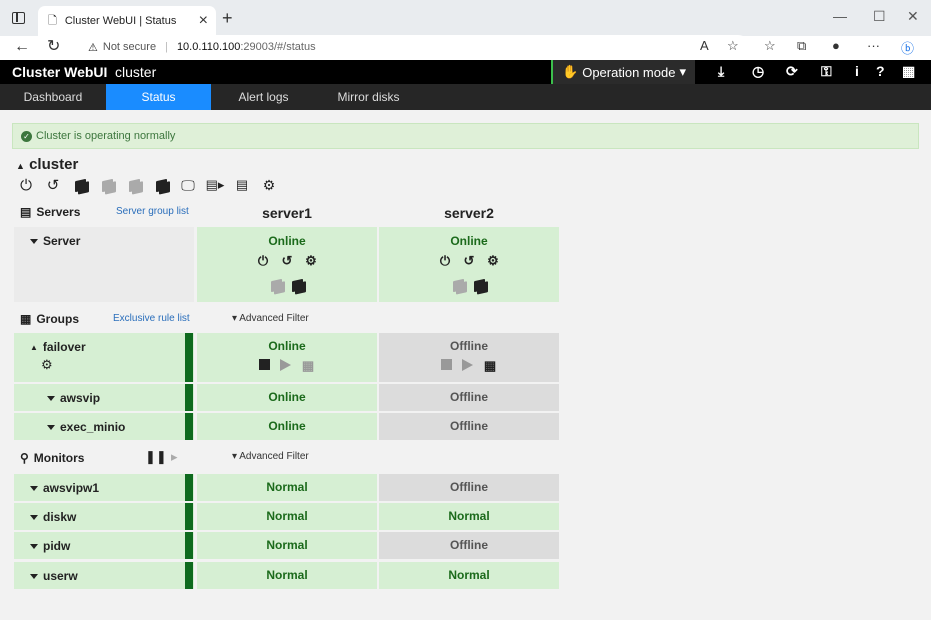 The height and width of the screenshot is (620, 931). Describe the element at coordinates (158, 97) in the screenshot. I see `tab-status: Status` at that location.